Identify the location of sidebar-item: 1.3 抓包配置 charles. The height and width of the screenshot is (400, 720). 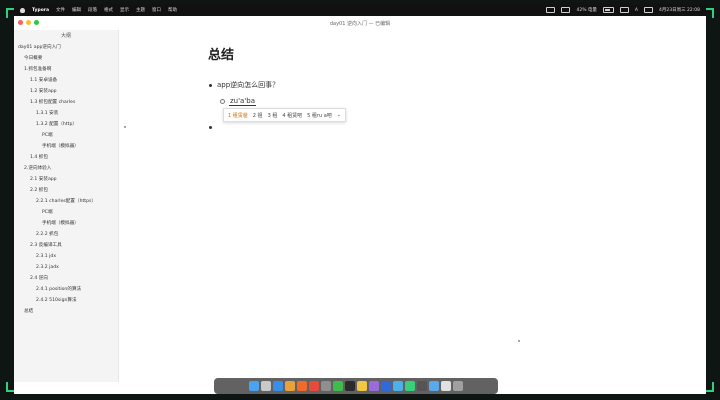
(66, 102).